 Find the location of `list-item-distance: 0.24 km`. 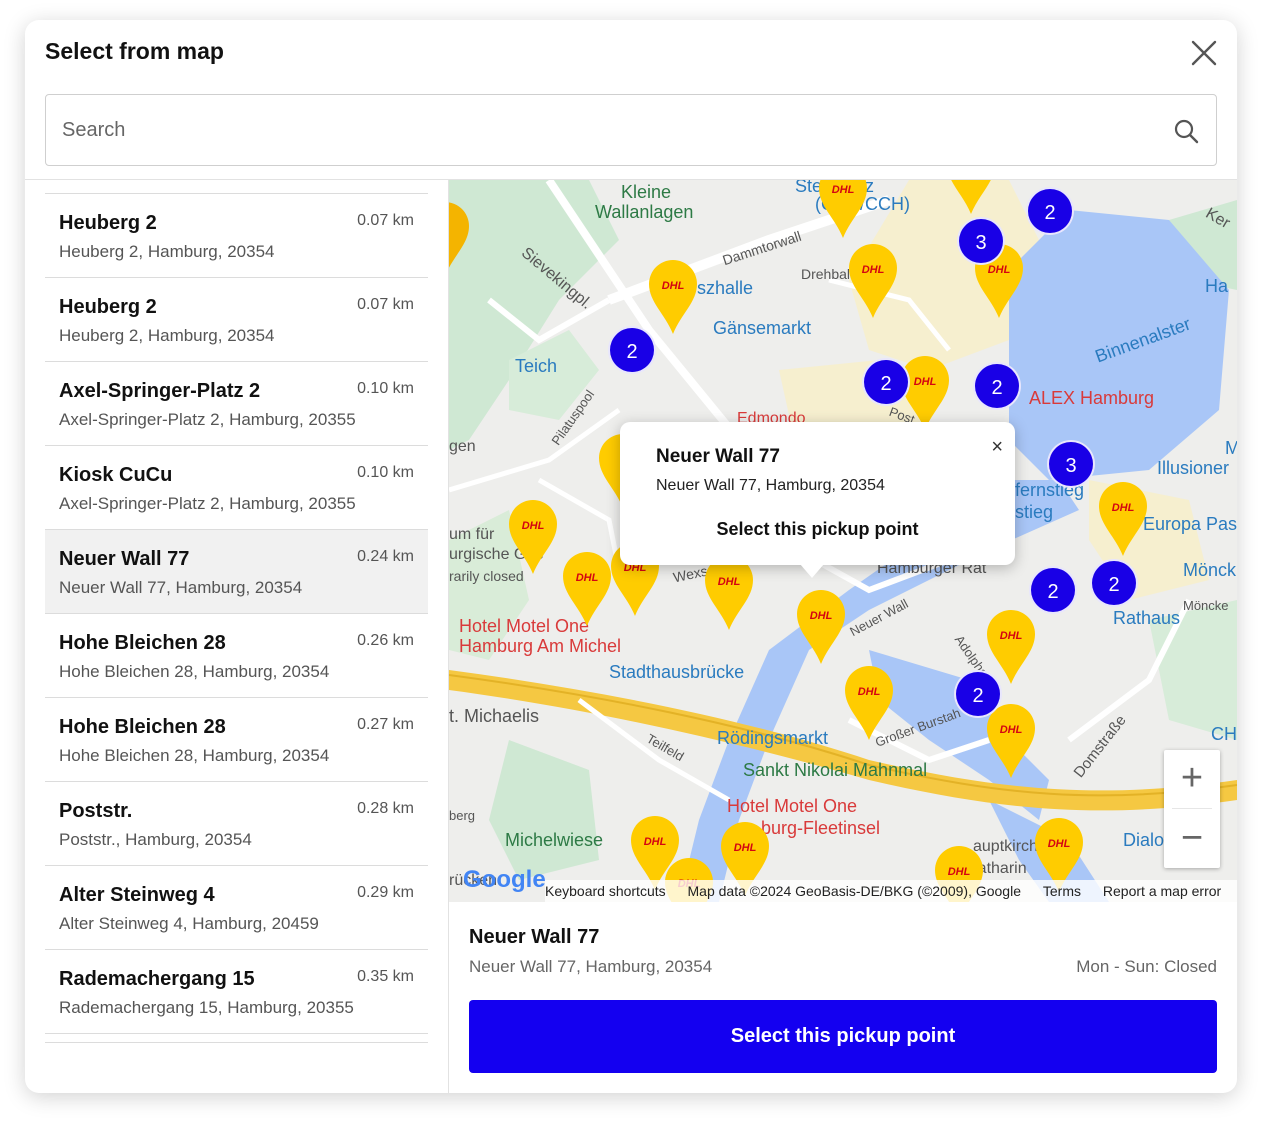

list-item-distance: 0.24 km is located at coordinates (385, 556).